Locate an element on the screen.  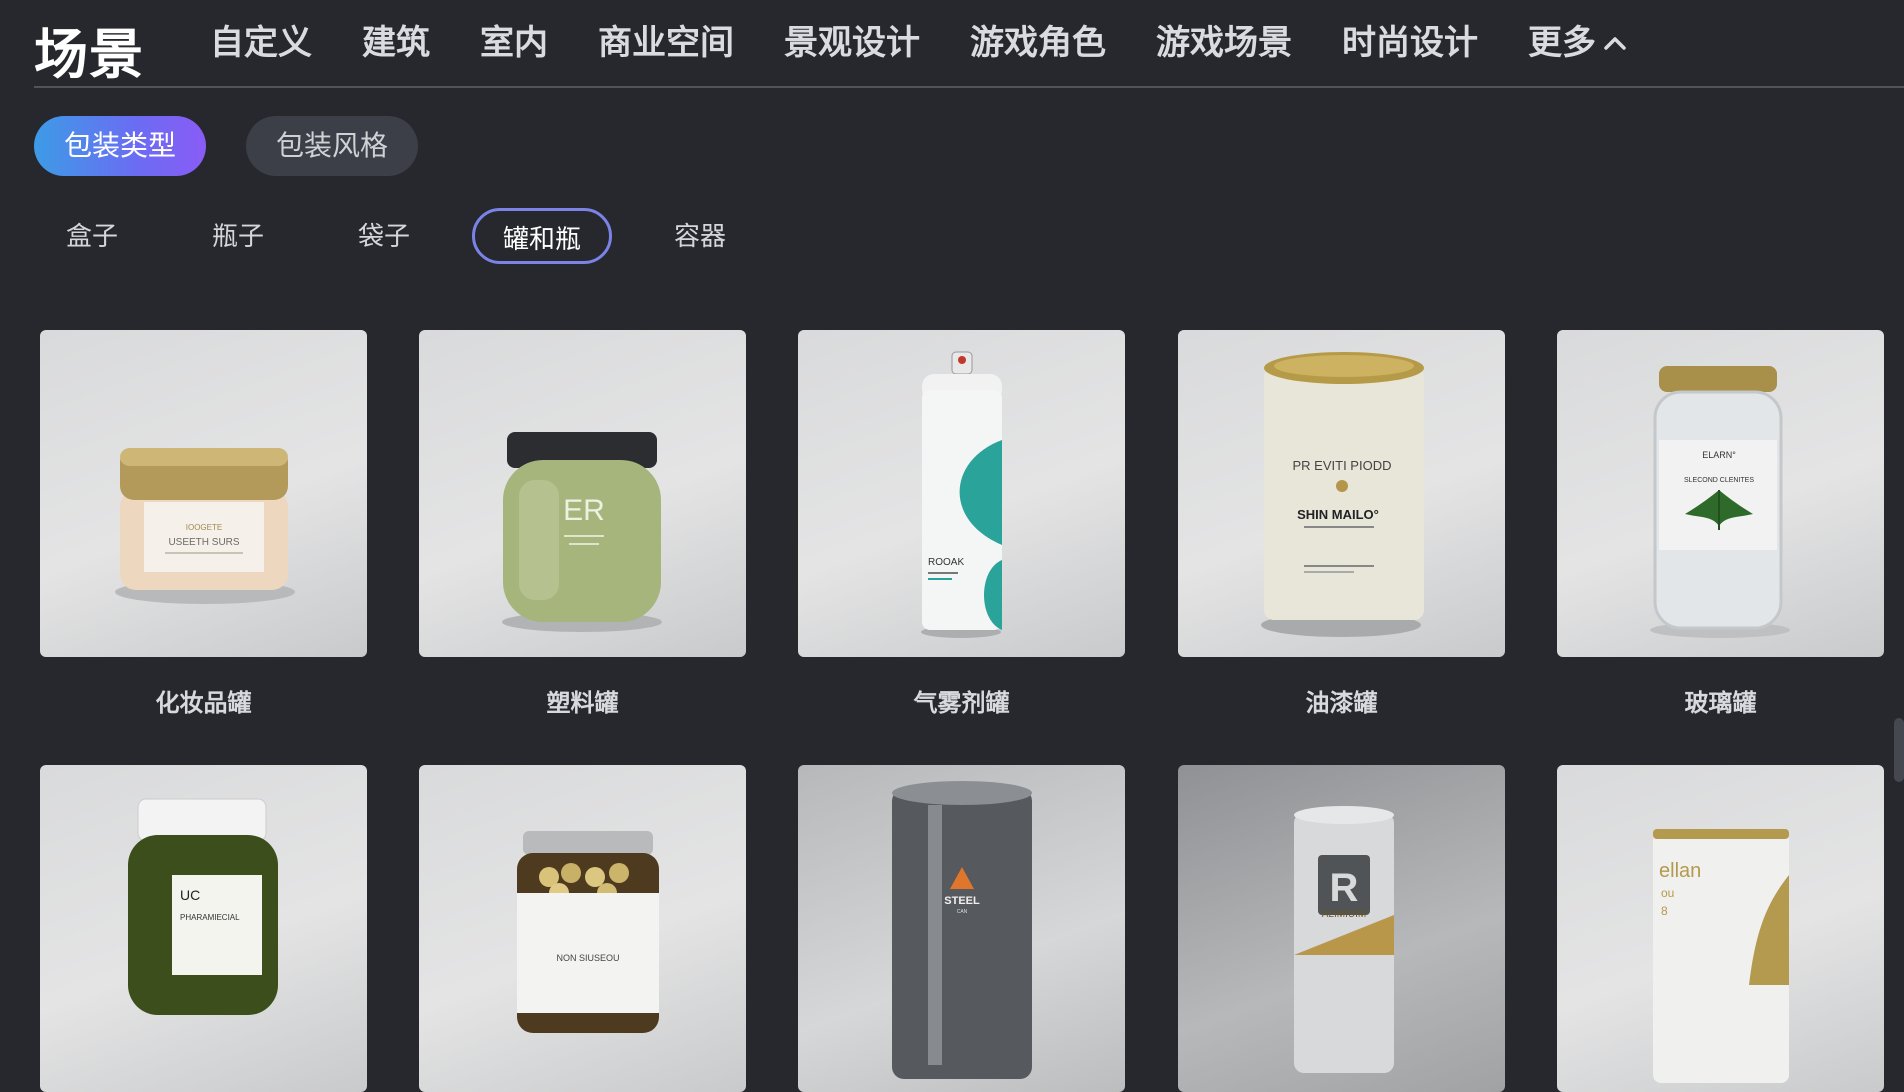
more-menu-button: 更多 is located at coordinates (1578, 43).